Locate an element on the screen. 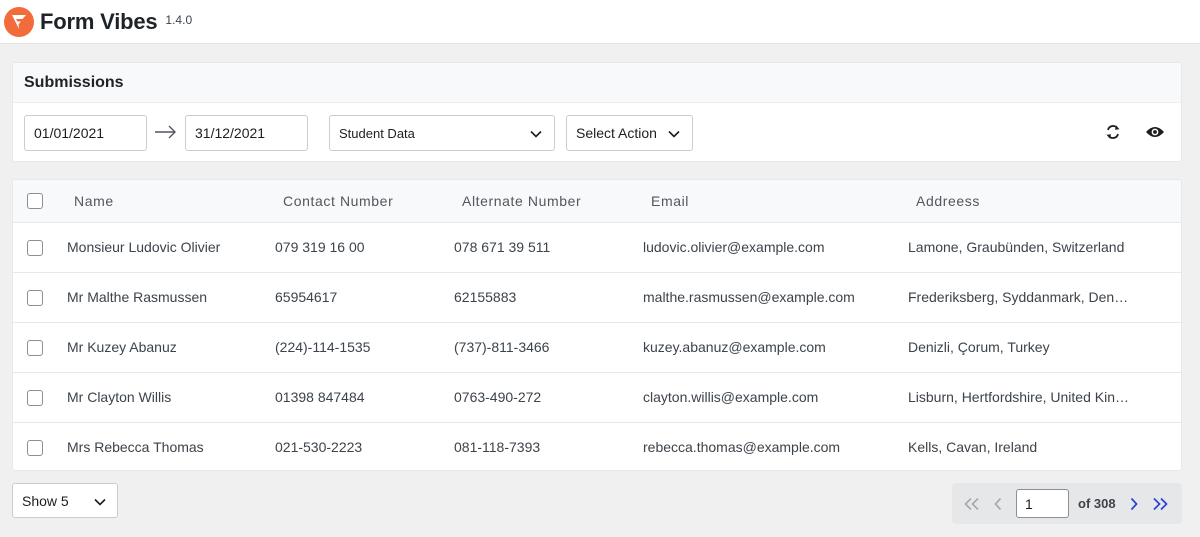 This screenshot has width=1200, height=537. cell-name: Mr Malthe Rasmussen is located at coordinates (137, 297).